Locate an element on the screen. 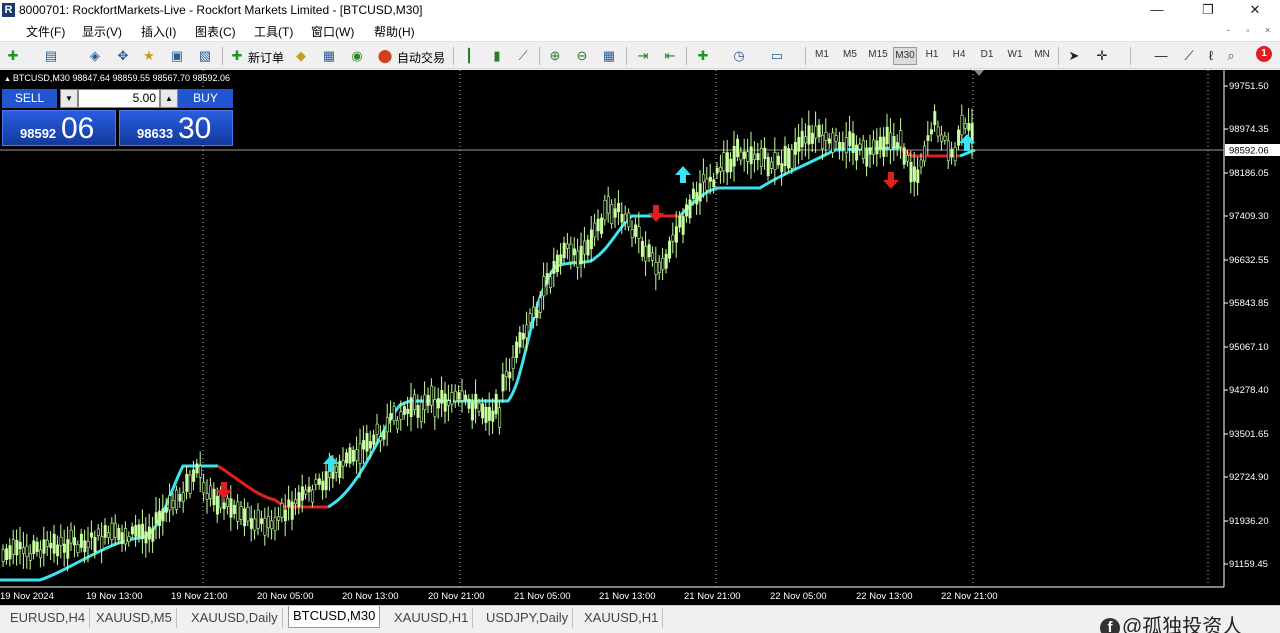 The width and height of the screenshot is (1280, 633). one-click-trading-panel: SELL ▼ 5.00 ▲ BUY 98592 06 98633 30 is located at coordinates (117, 117).